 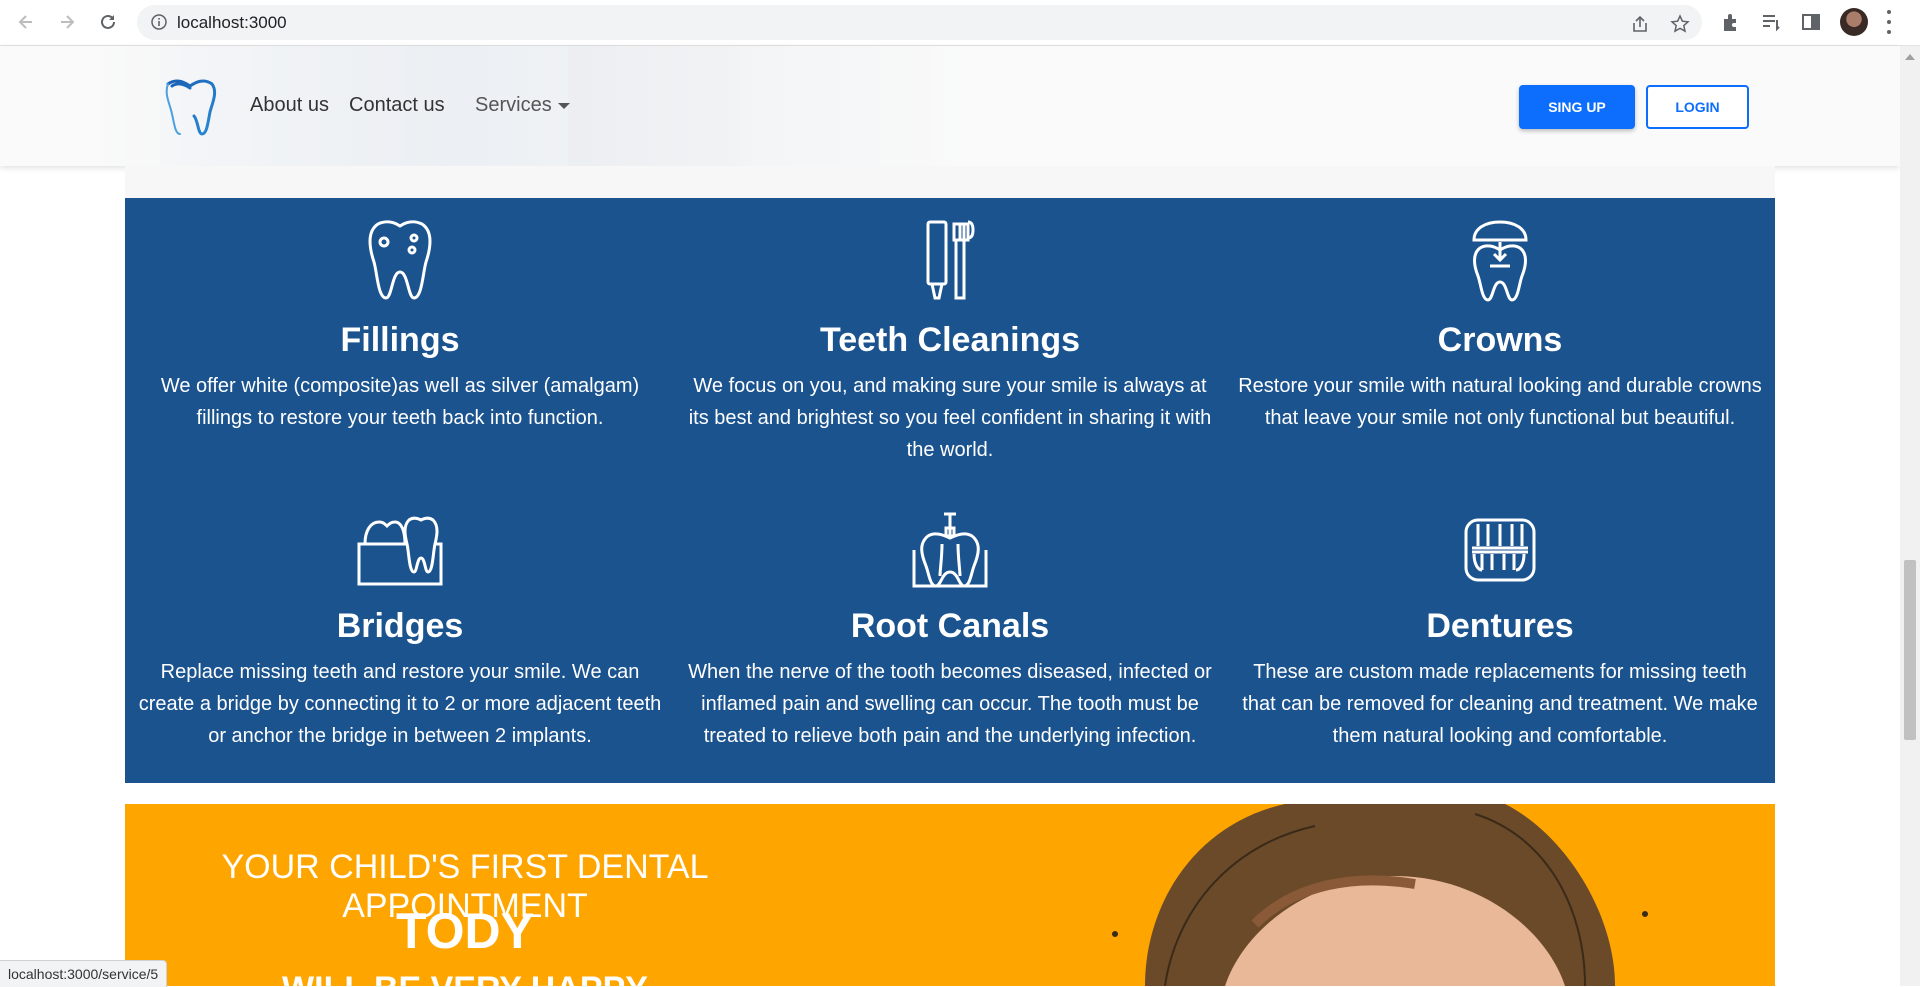 I want to click on nav-contact-link: Contact us, so click(x=397, y=105).